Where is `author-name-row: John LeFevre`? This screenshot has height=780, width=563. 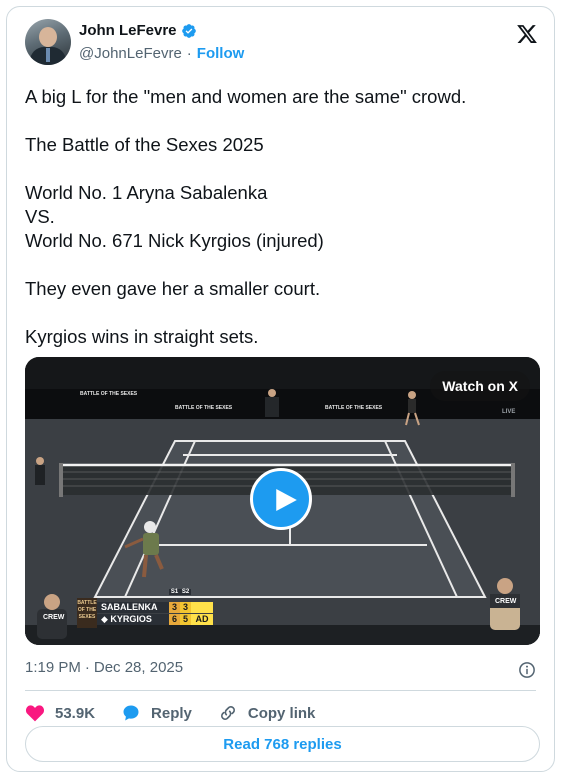
author-name-row: John LeFevre is located at coordinates (138, 30).